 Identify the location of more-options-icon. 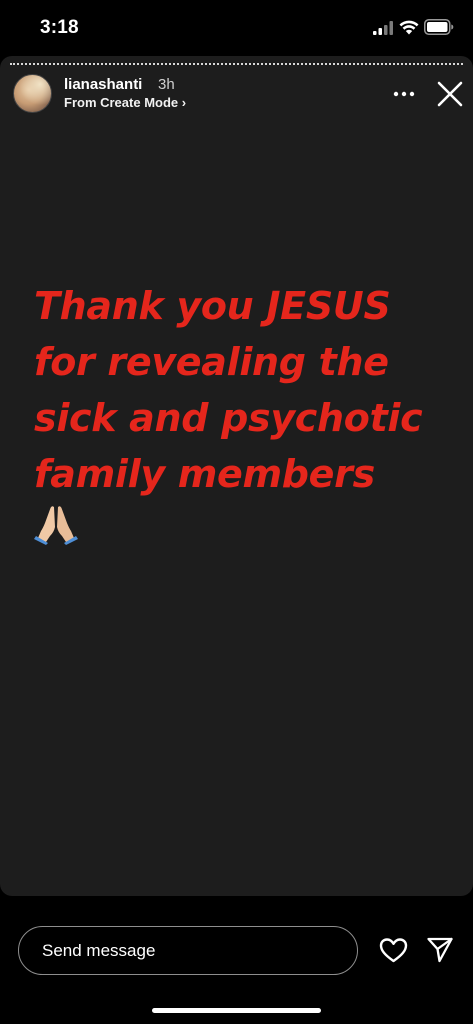
(404, 94).